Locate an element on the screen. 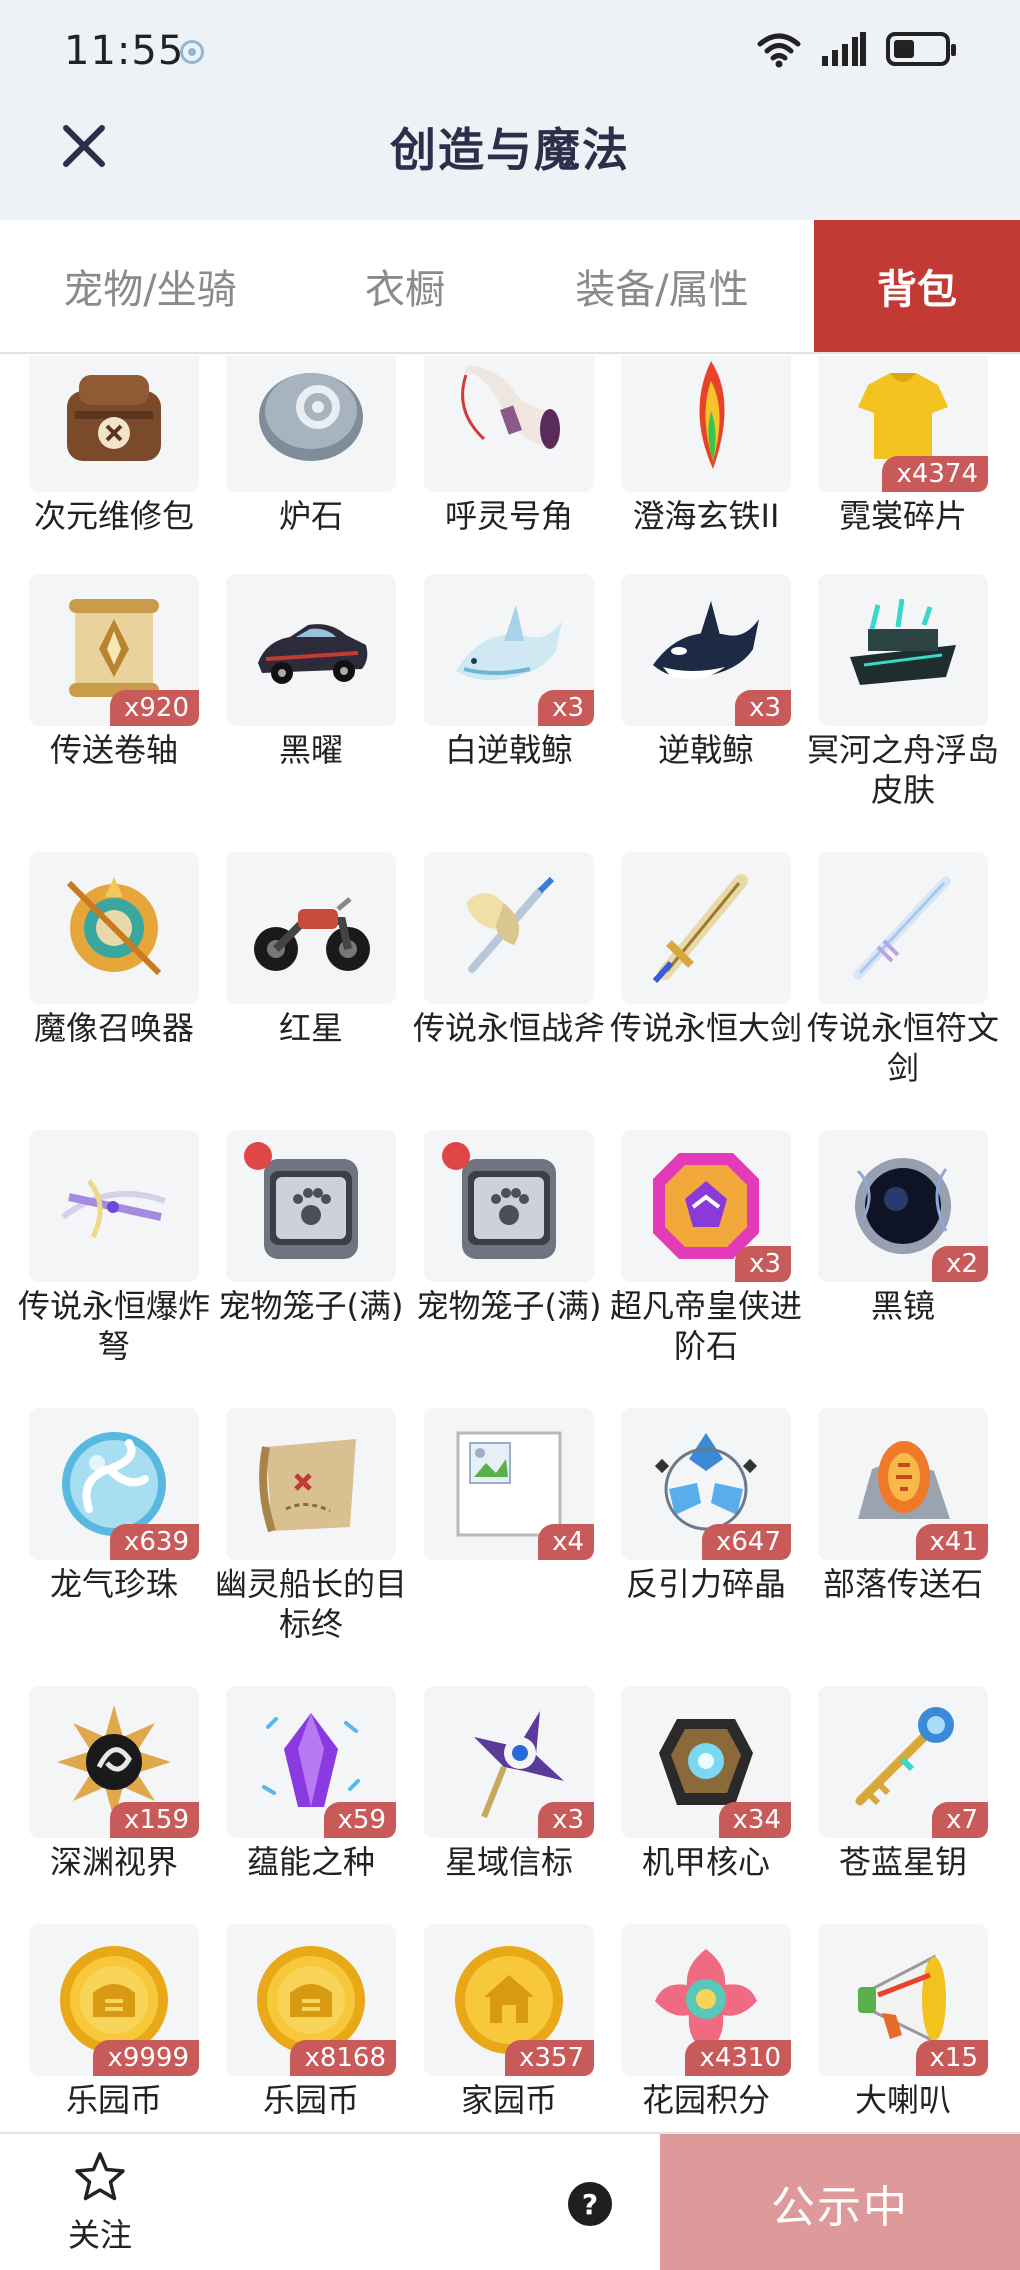  item-name: 传说永恒大剑 is located at coordinates (706, 1028).